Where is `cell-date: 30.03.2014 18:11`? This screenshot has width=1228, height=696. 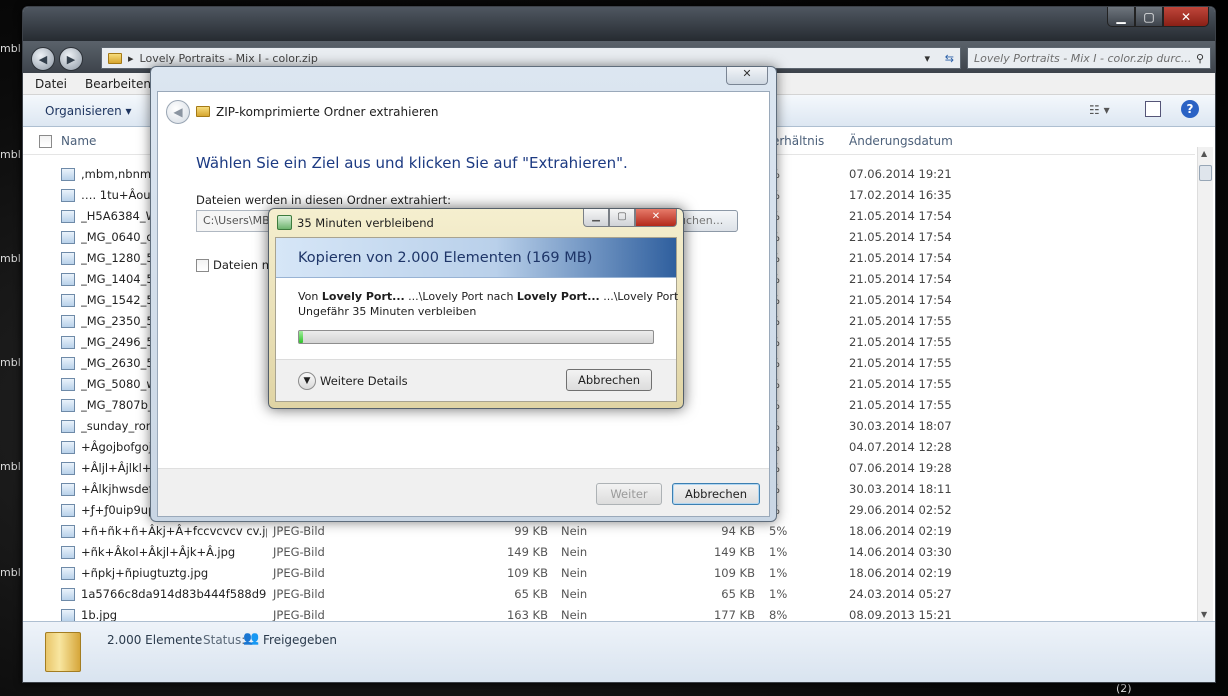
cell-date: 30.03.2014 18:11 is located at coordinates (900, 489).